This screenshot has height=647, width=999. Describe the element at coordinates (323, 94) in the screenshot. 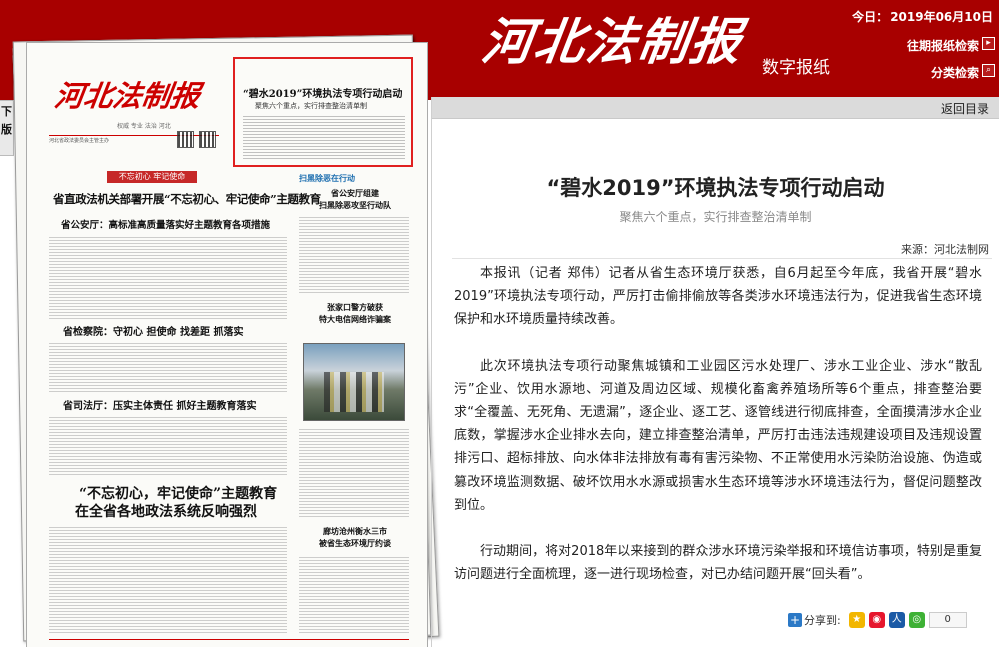

I see `teaser-title: “碧水2019”环境执法专项行动启动` at that location.